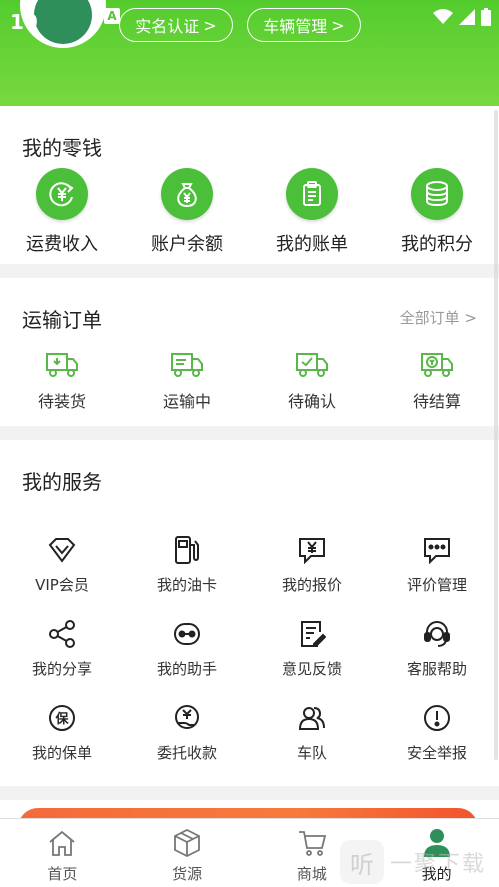 The image size is (499, 887). I want to click on service-label: 评价管理, so click(436, 585).